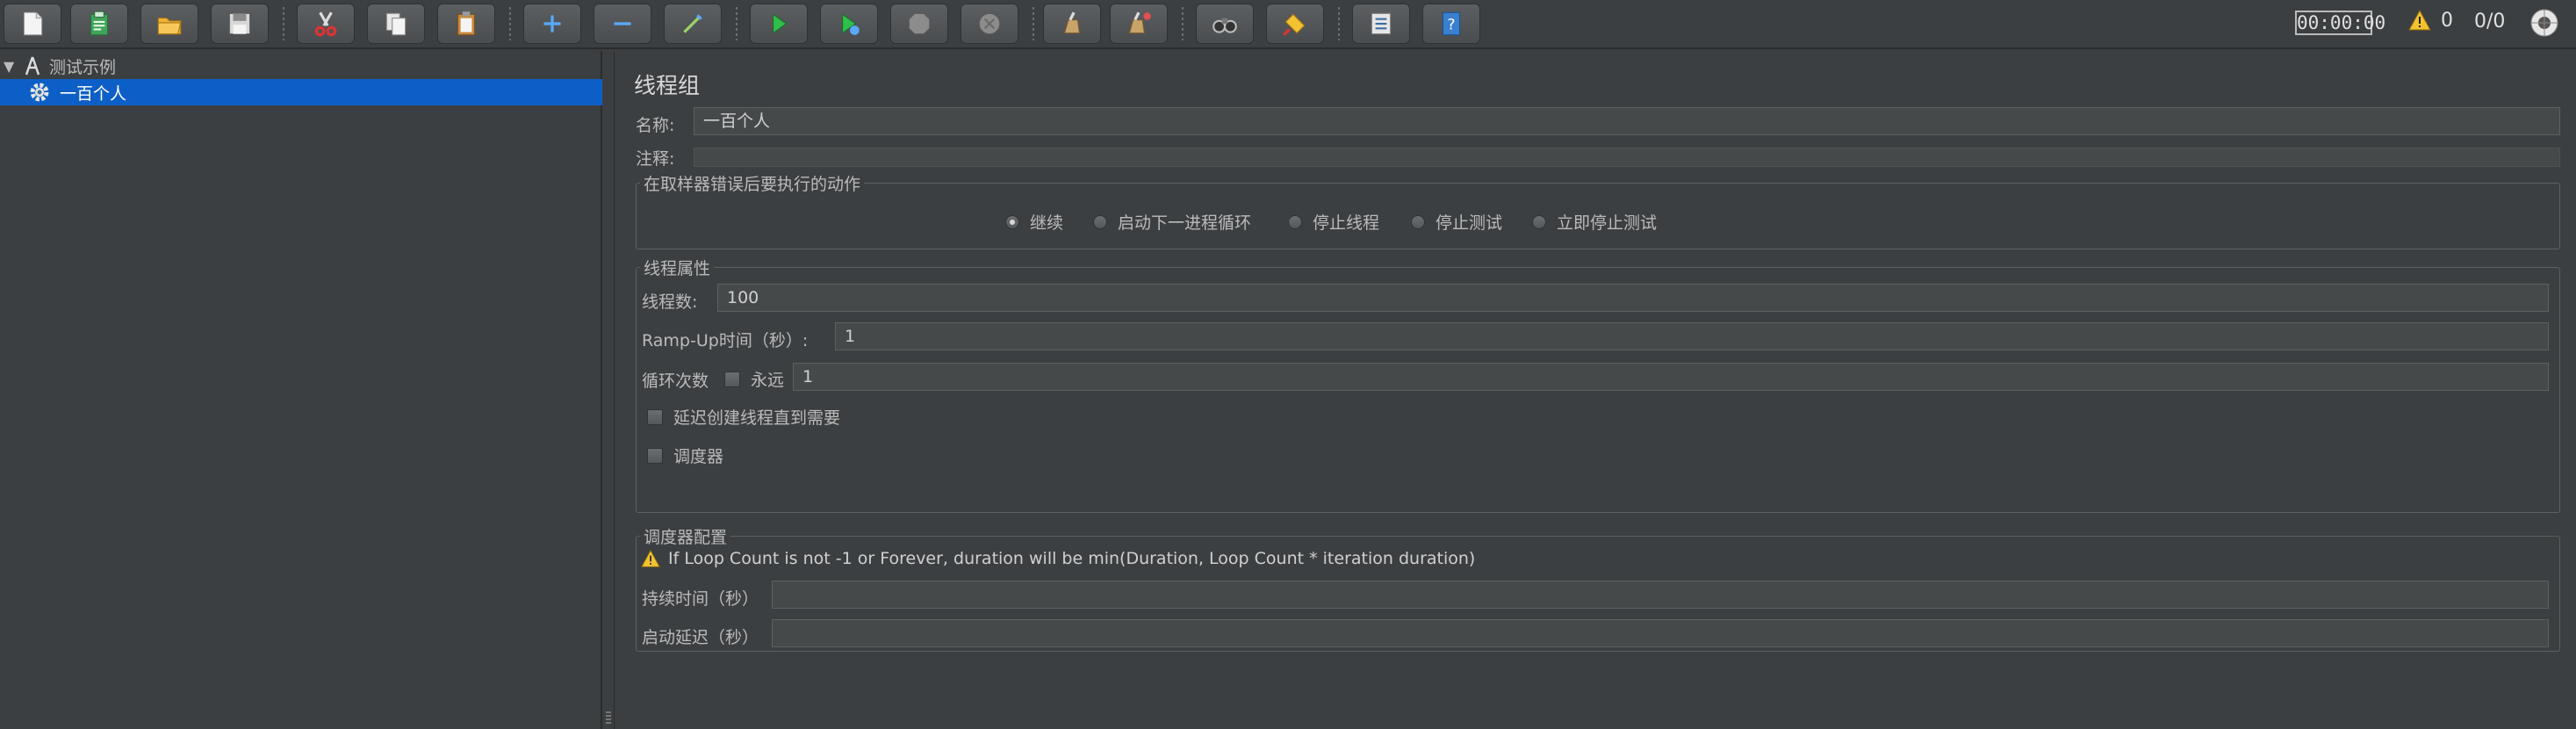  I want to click on duration-label: 持续时间（秒）, so click(700, 599).